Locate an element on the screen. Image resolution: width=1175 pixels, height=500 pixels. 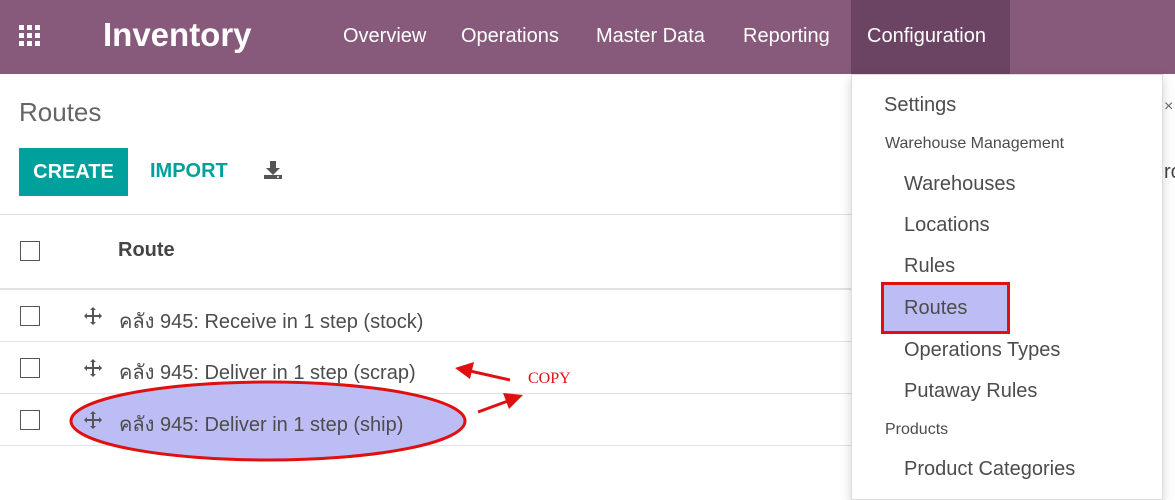
create-button: CREATE is located at coordinates (73, 172).